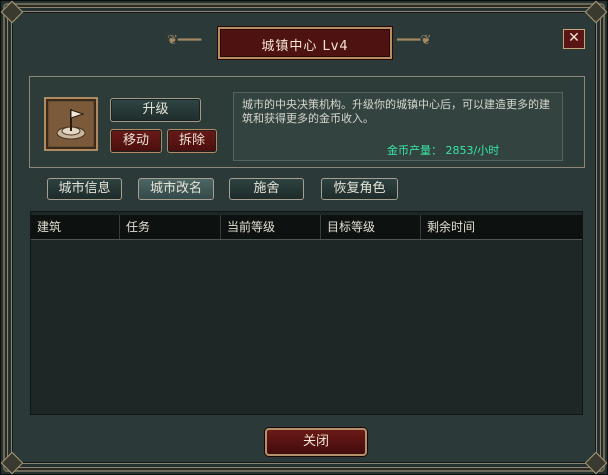 This screenshot has width=608, height=475. What do you see at coordinates (170, 227) in the screenshot?
I see `column-header-task: 任务` at bounding box center [170, 227].